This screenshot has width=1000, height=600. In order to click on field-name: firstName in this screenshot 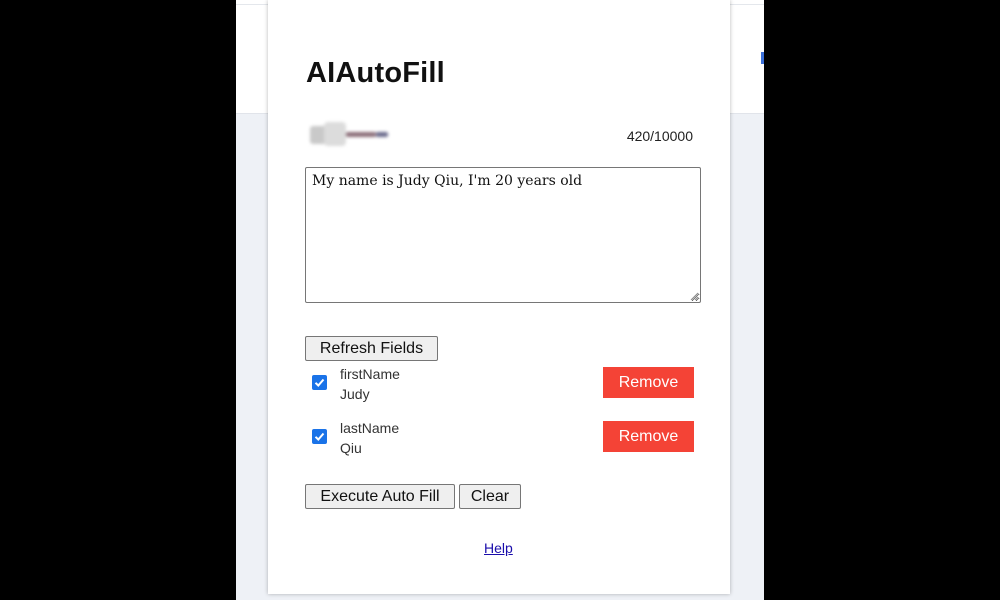, I will do `click(370, 374)`.